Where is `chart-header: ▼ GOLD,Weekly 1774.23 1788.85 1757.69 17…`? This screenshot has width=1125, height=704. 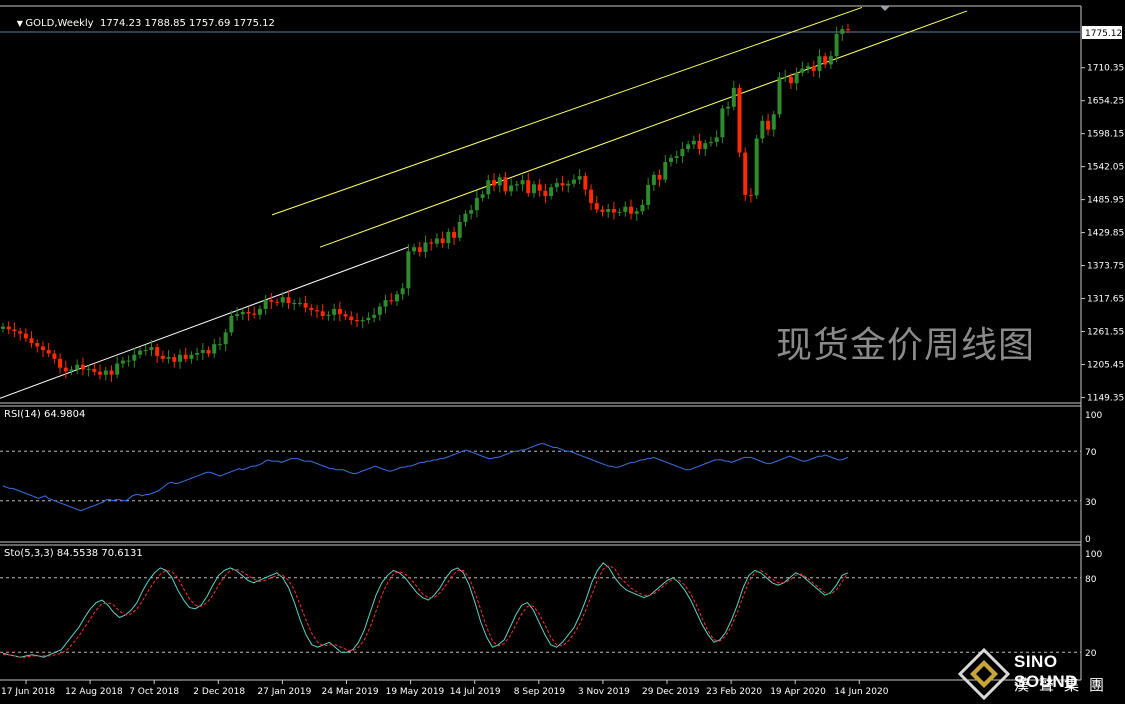 chart-header: ▼ GOLD,Weekly 1774.23 1788.85 1757.69 17… is located at coordinates (139, 23).